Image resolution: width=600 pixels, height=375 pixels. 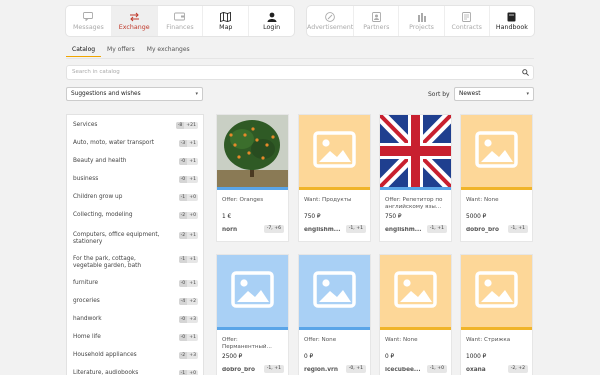 I want to click on listing-user: region.vrn, so click(x=322, y=370).